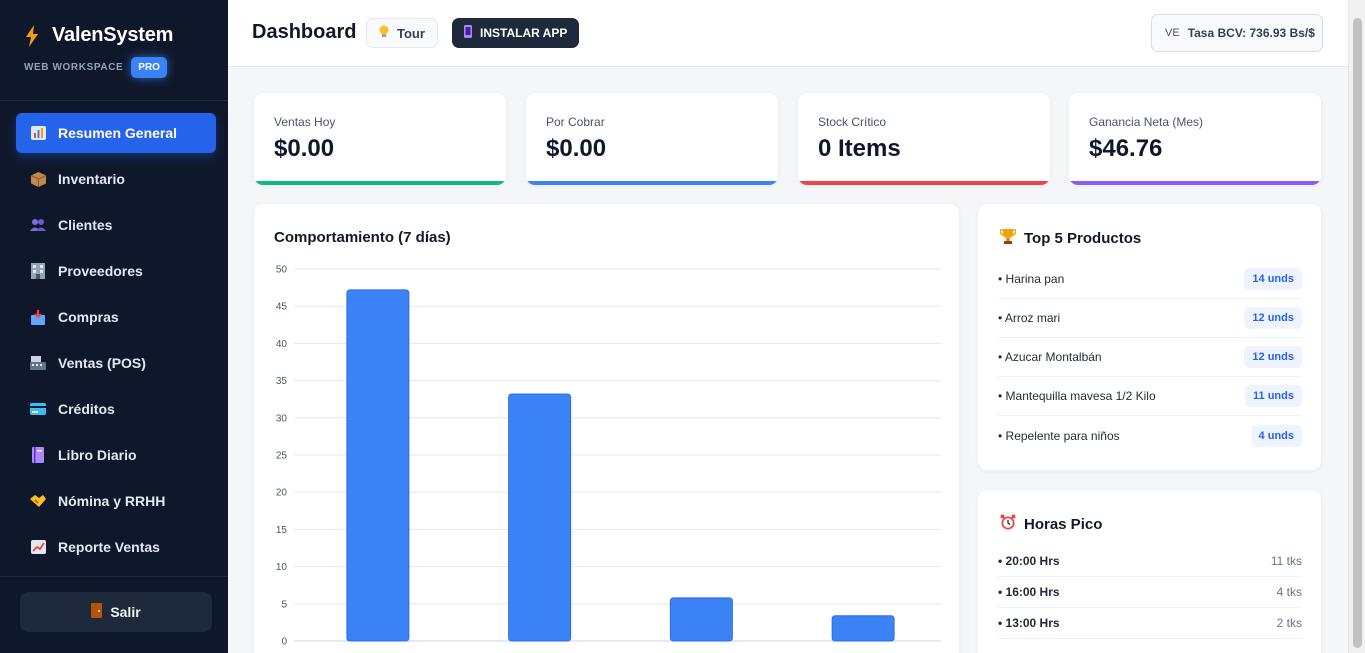 This screenshot has height=653, width=1365. I want to click on product-name: • Repelente para niños, so click(1059, 435).